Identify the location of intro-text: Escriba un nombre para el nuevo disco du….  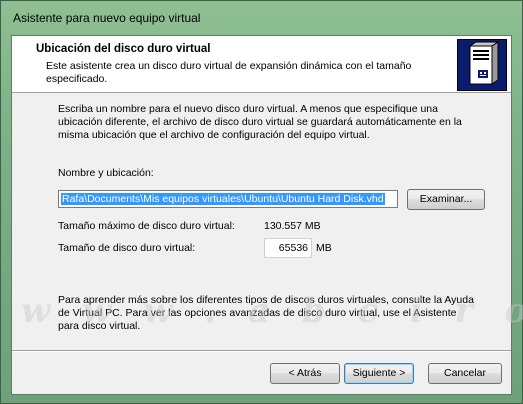
(260, 122).